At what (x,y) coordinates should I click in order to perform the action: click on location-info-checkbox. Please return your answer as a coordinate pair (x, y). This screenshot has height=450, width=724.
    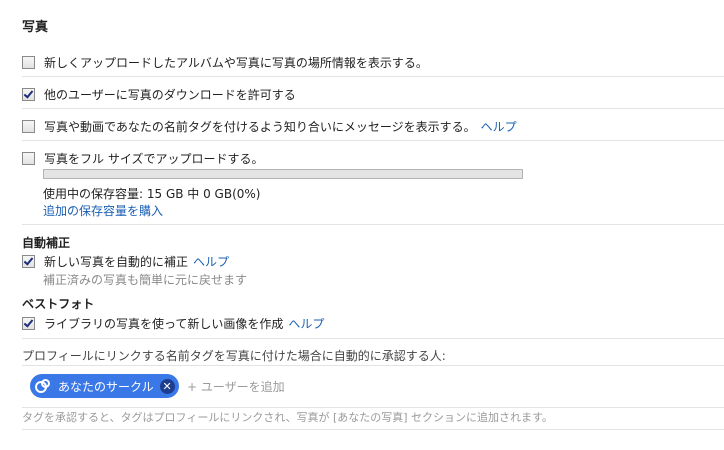
    Looking at the image, I should click on (28, 62).